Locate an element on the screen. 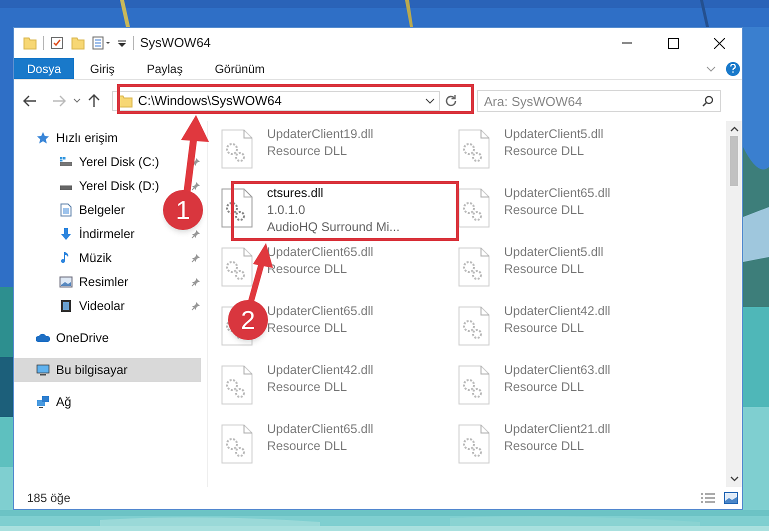 The height and width of the screenshot is (531, 769). address-field: C:\Windows\SysWOW64 is located at coordinates (276, 100).